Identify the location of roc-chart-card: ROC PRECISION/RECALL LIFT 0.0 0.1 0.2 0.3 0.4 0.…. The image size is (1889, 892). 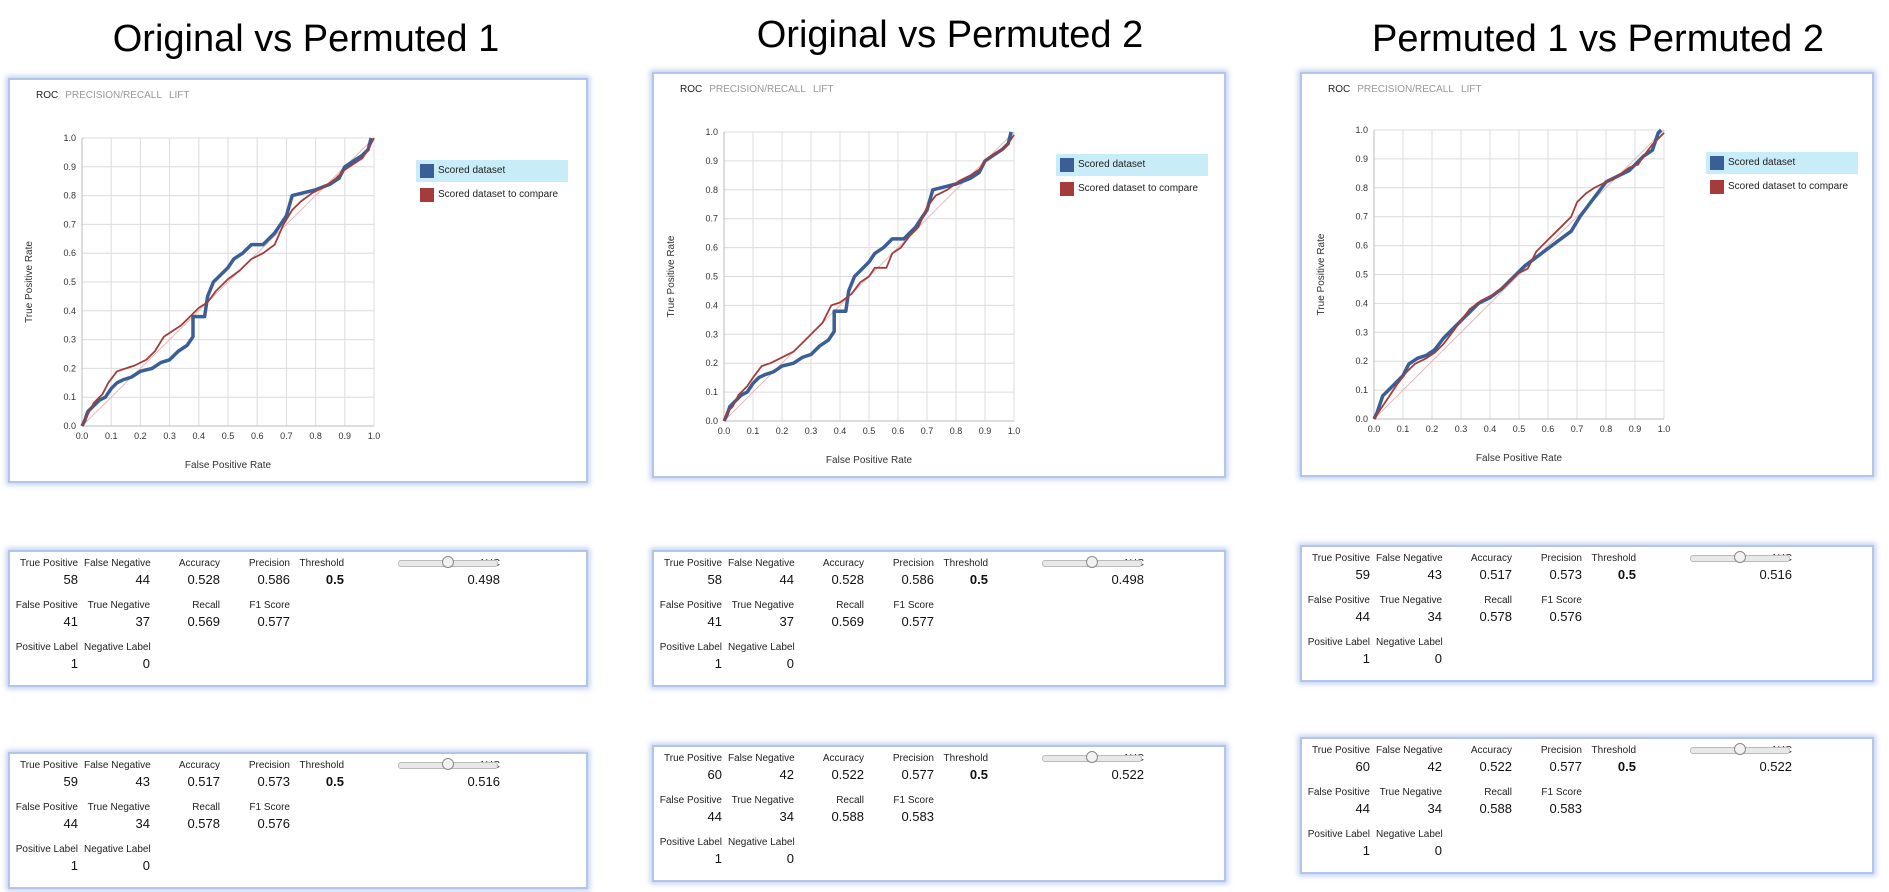
(298, 280).